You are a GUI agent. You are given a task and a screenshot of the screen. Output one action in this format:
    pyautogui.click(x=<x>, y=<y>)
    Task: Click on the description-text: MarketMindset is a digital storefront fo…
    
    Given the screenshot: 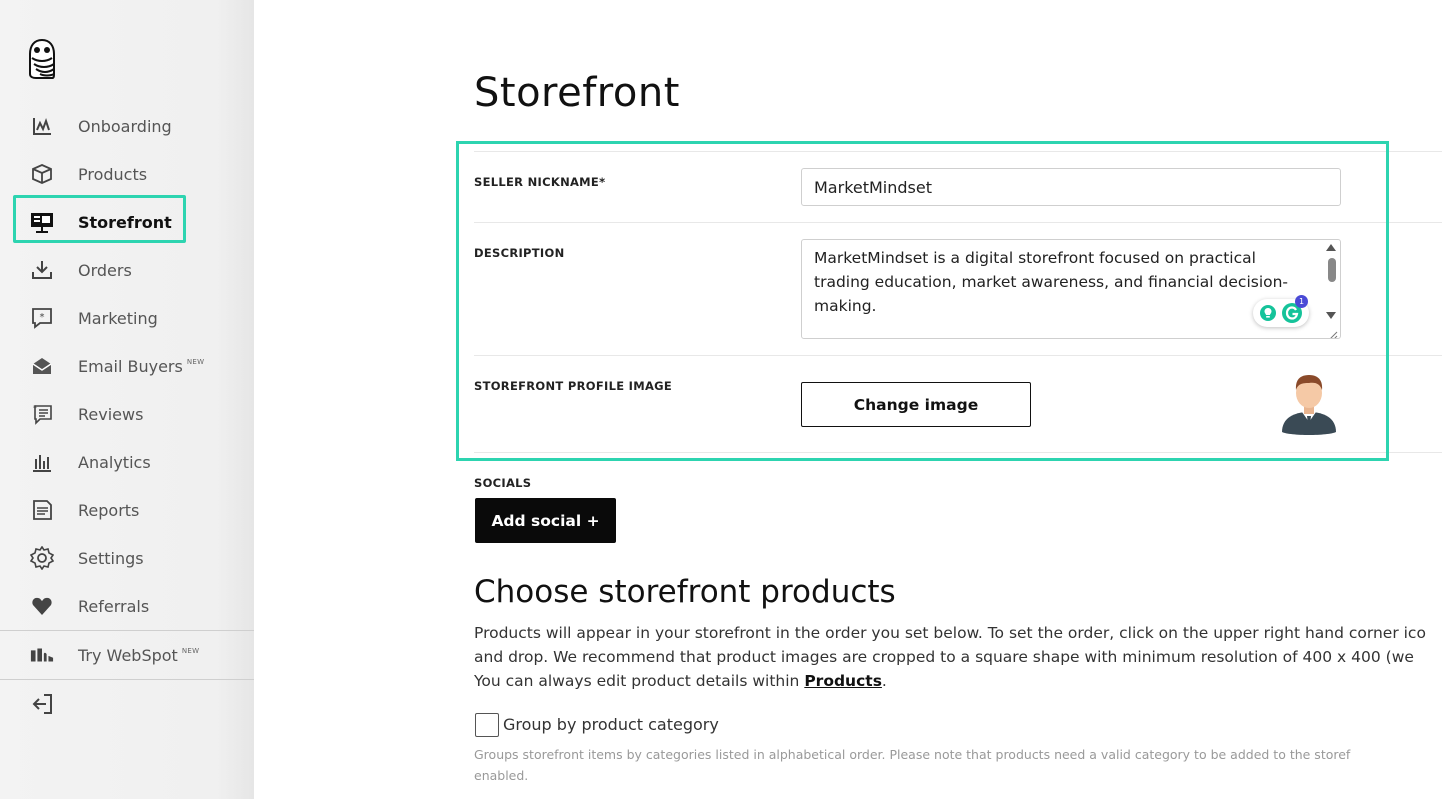 What is the action you would take?
    pyautogui.click(x=1064, y=282)
    